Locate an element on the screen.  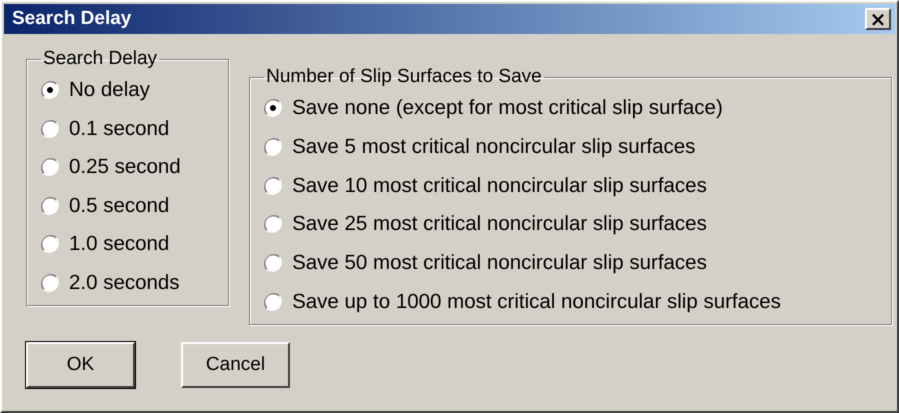
dialog-button: Cancel is located at coordinates (235, 365).